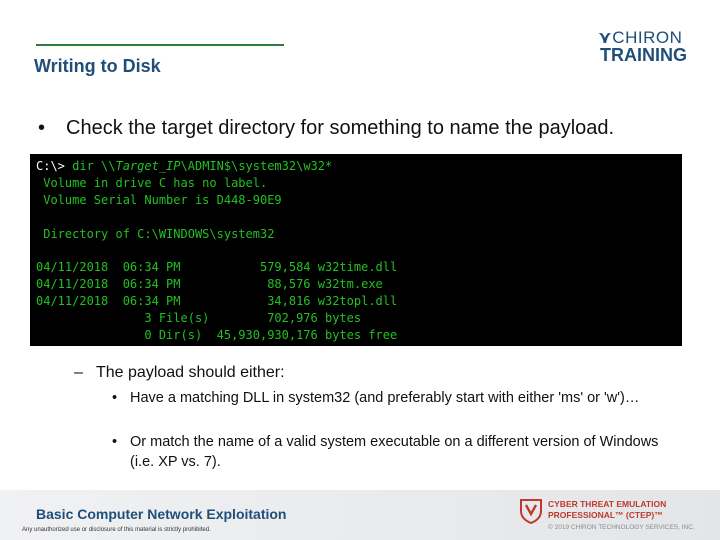 This screenshot has width=720, height=540. Describe the element at coordinates (94, 166) in the screenshot. I see `console-cmd-dir: dir \\` at that location.